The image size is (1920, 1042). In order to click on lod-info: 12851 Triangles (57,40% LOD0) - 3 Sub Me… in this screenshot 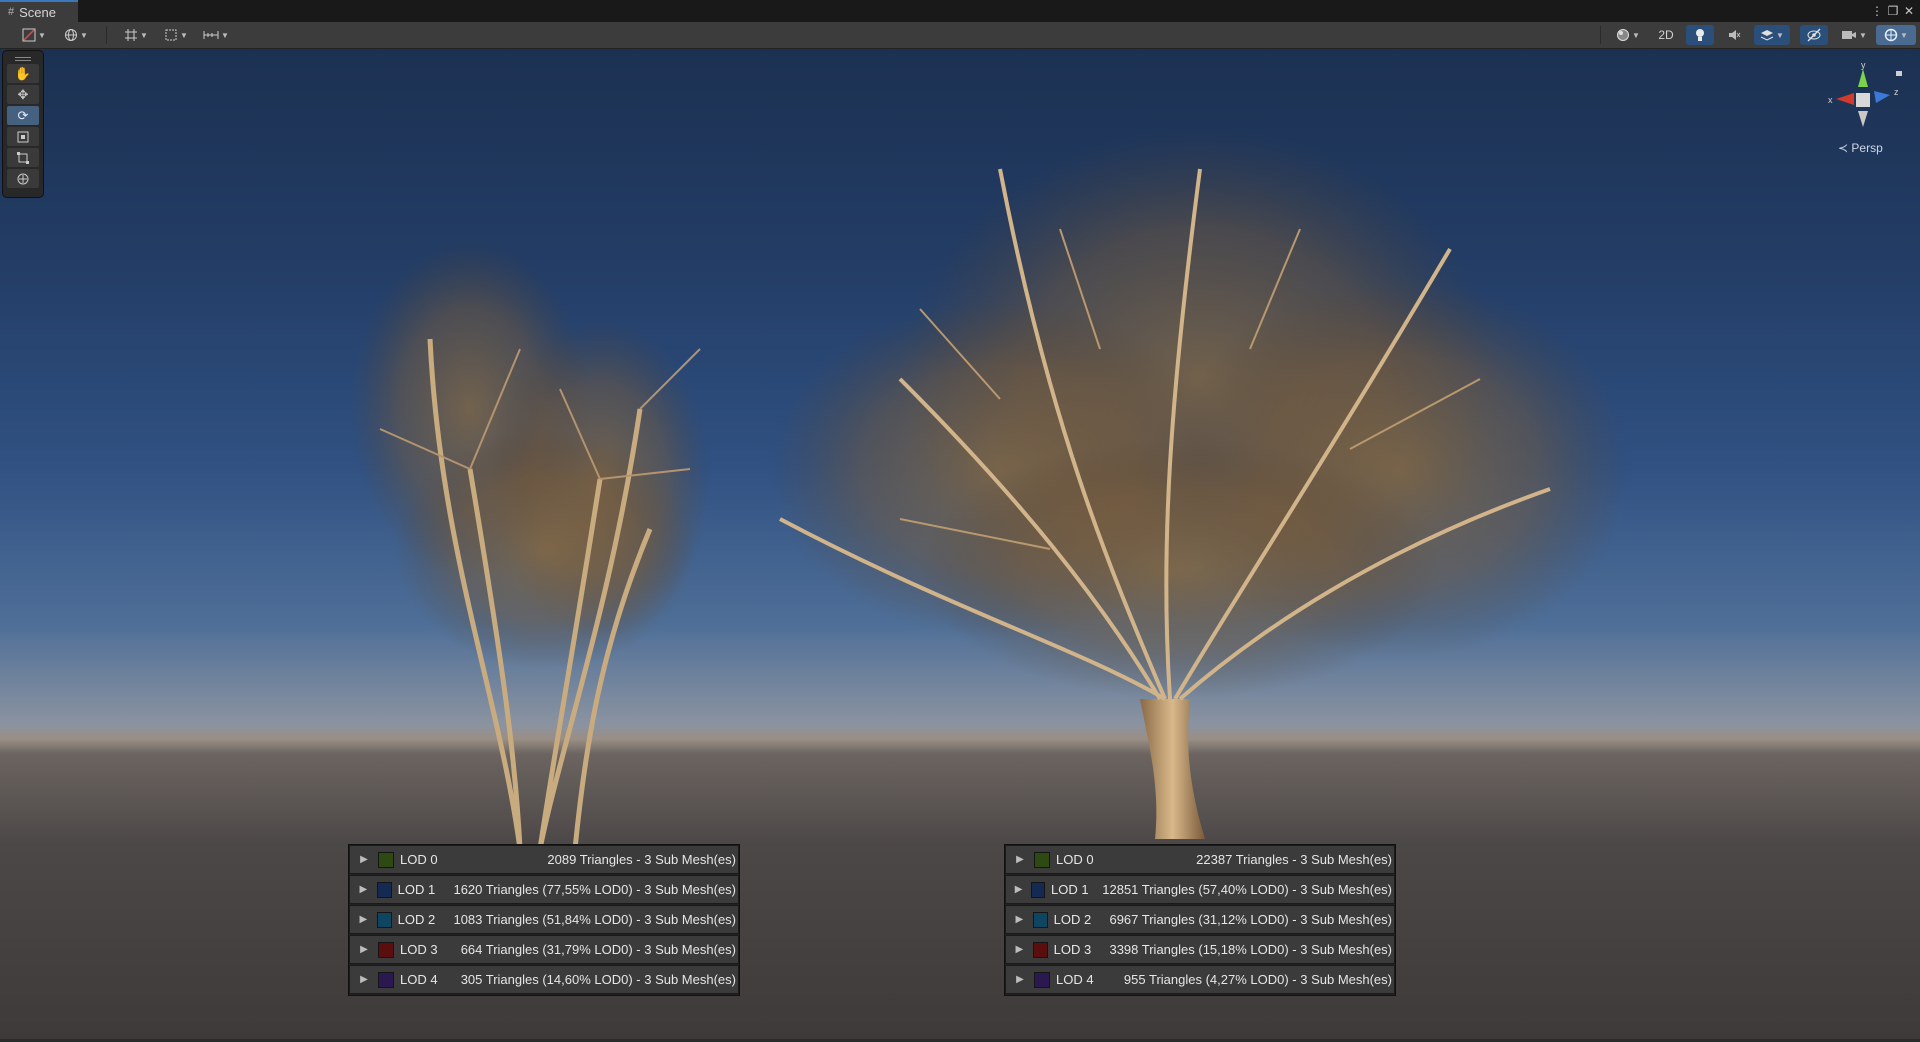, I will do `click(1247, 889)`.